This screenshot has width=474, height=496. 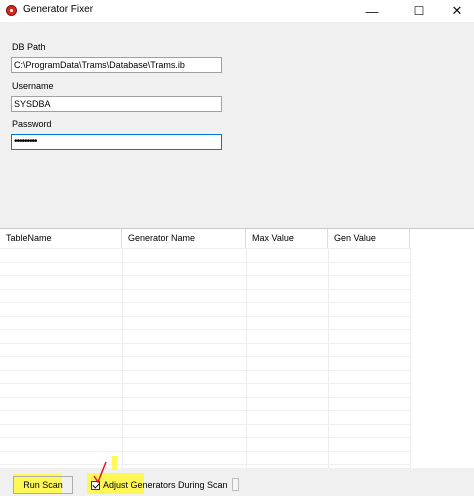 What do you see at coordinates (237, 476) in the screenshot?
I see `bottom-bar: Run Scan Adjust Generators During Scan` at bounding box center [237, 476].